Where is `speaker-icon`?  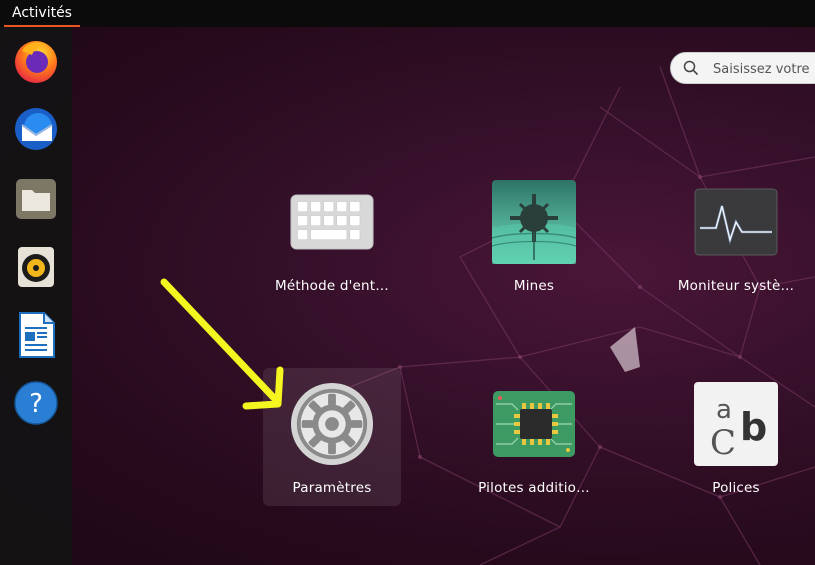
speaker-icon is located at coordinates (36, 267).